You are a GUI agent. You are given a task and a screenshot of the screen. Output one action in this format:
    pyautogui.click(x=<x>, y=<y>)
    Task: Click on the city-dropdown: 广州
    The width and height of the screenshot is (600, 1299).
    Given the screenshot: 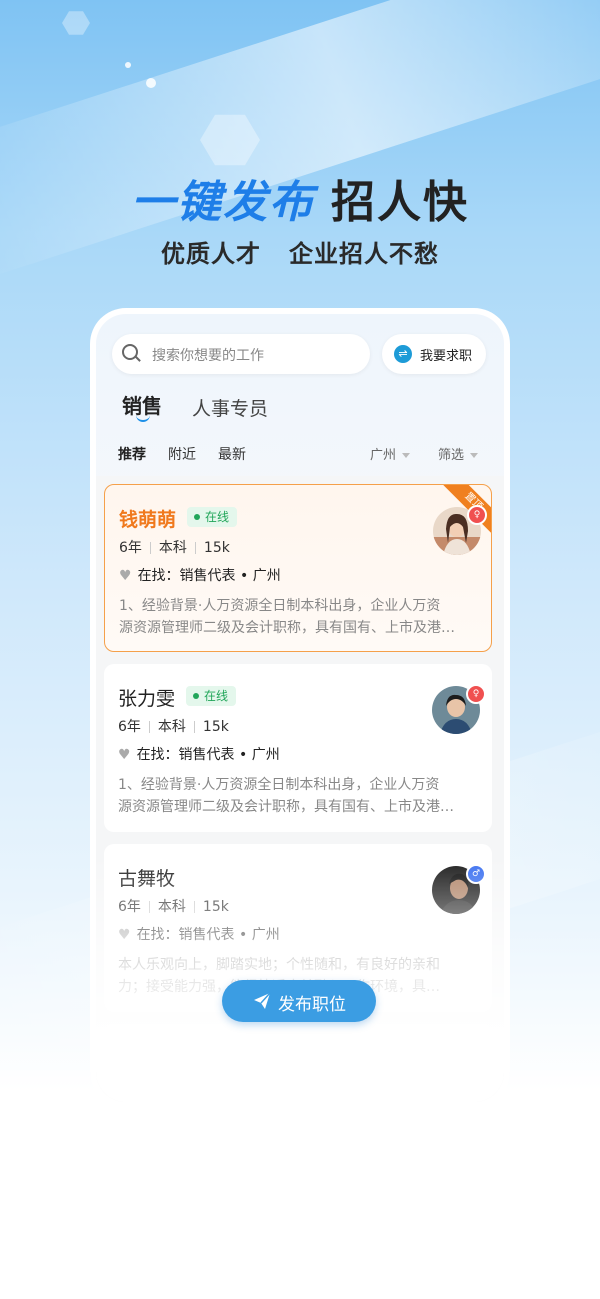 What is the action you would take?
    pyautogui.click(x=390, y=453)
    